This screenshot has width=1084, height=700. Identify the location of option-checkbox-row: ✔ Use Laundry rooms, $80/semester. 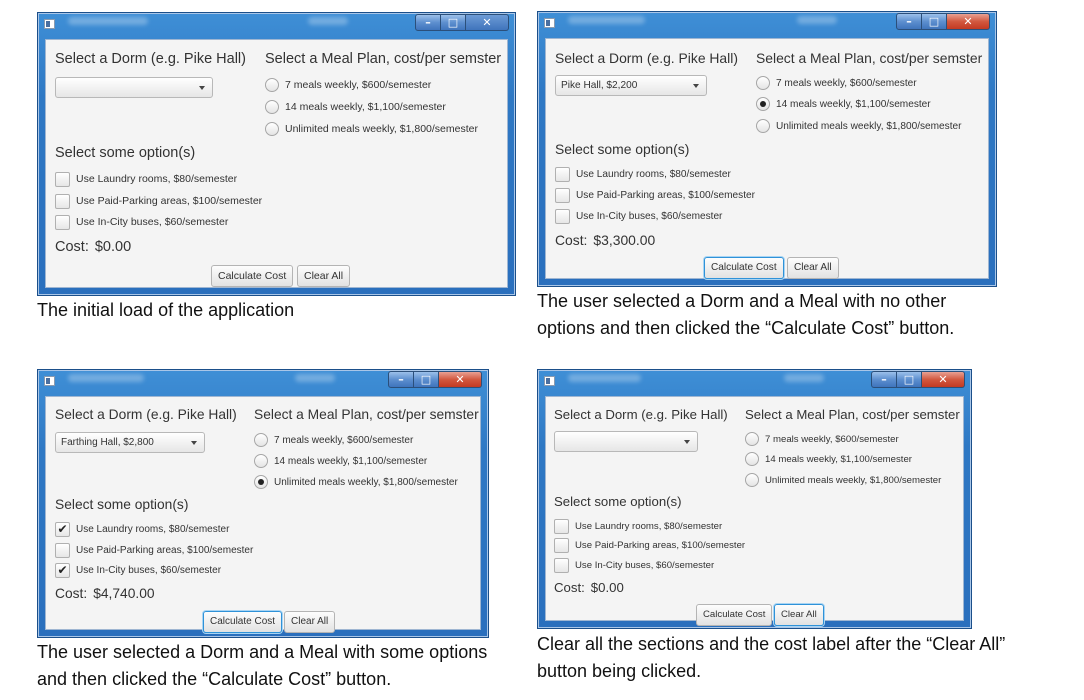
(142, 529).